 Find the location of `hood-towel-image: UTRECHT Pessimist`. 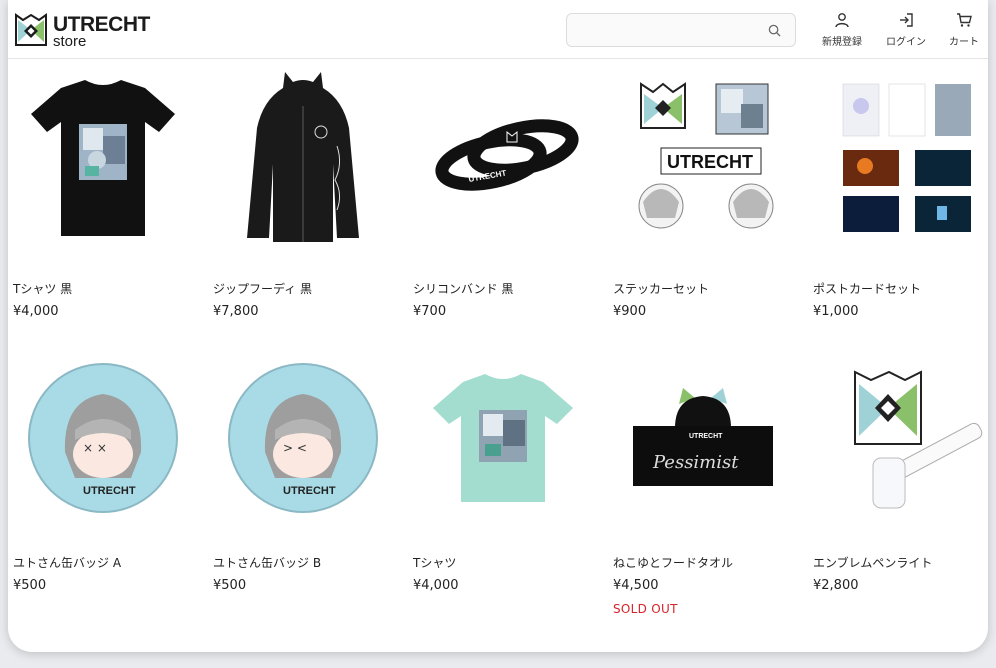

hood-towel-image: UTRECHT Pessimist is located at coordinates (703, 437).